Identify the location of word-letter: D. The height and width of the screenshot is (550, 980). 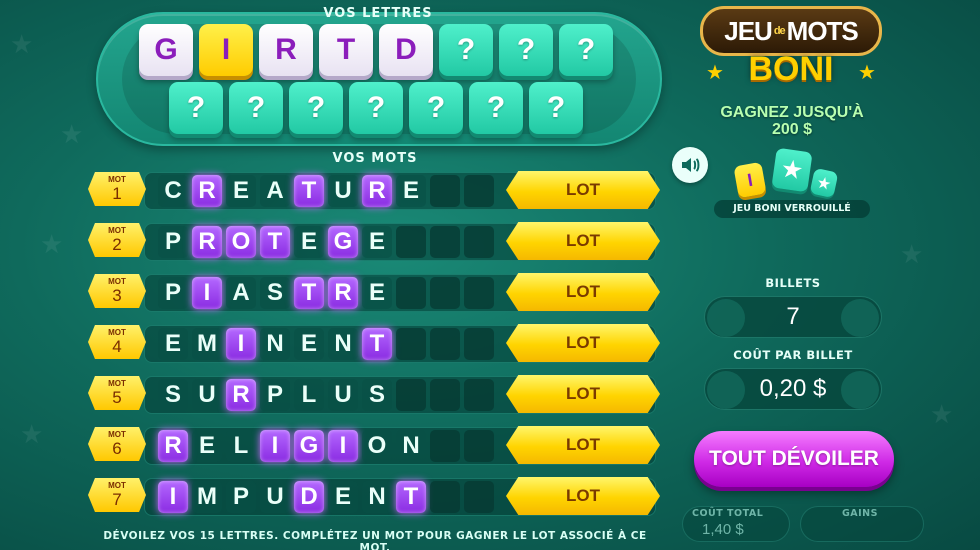
(309, 497).